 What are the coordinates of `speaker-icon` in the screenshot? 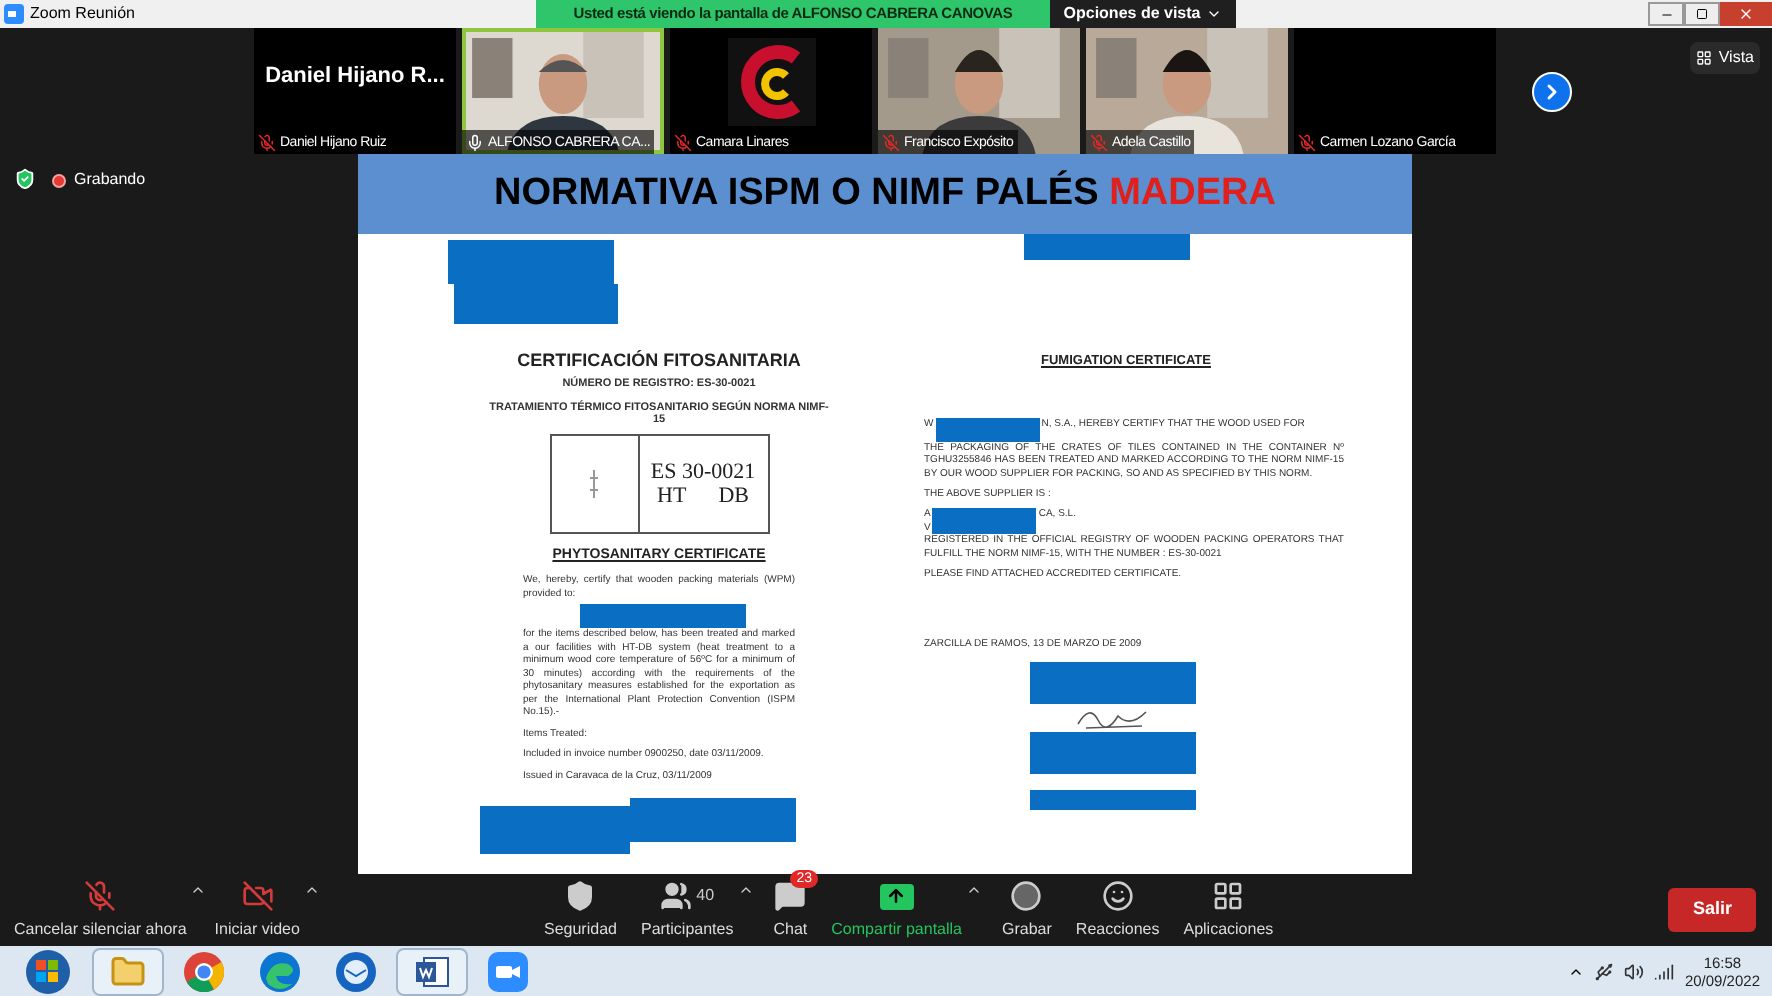 It's located at (1634, 971).